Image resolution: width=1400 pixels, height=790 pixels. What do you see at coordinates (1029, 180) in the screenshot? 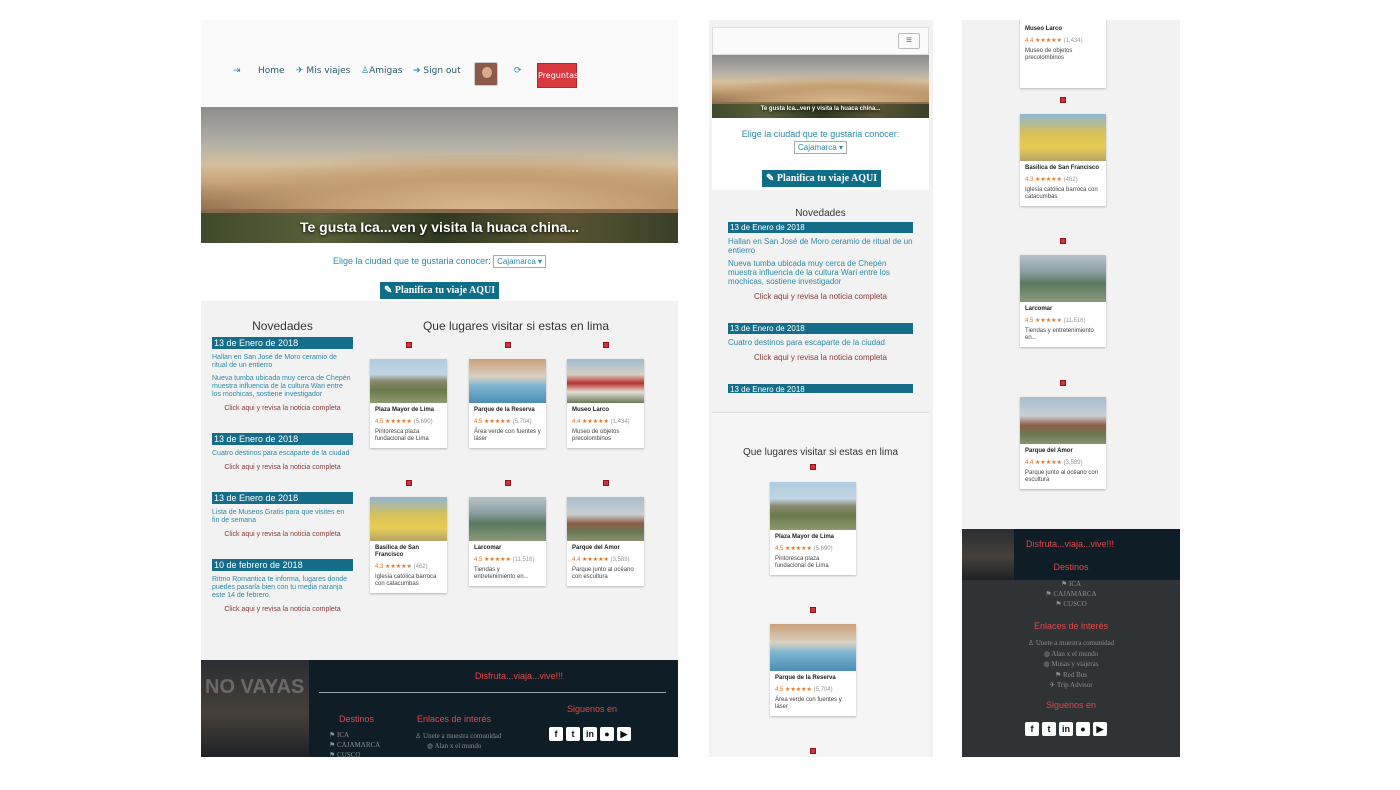
I see `rating-value: 4.3` at bounding box center [1029, 180].